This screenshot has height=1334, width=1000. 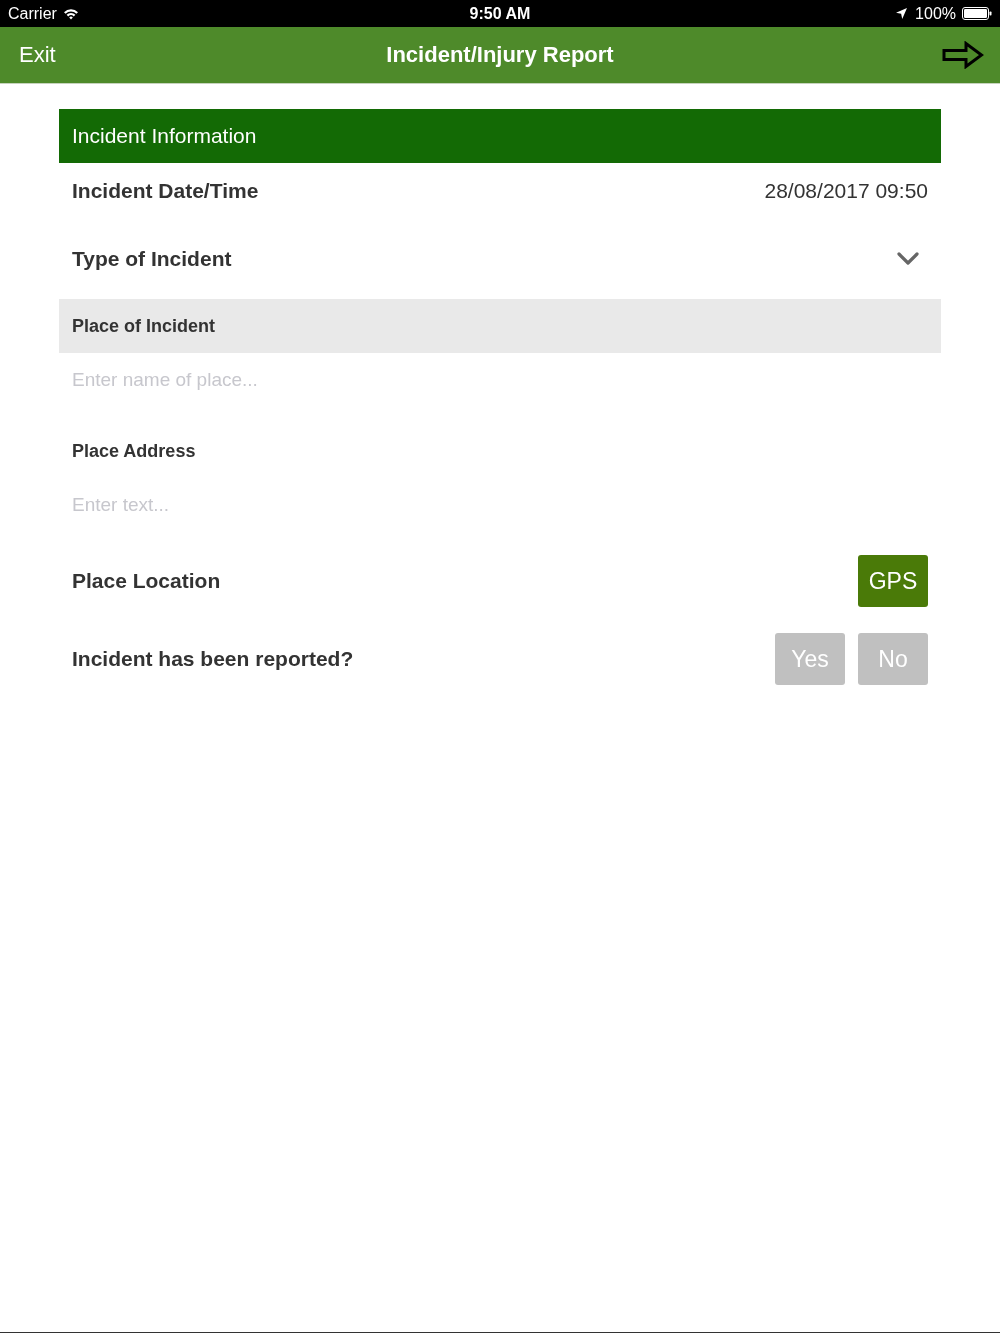 What do you see at coordinates (152, 259) in the screenshot?
I see `field-label: Type of Incident` at bounding box center [152, 259].